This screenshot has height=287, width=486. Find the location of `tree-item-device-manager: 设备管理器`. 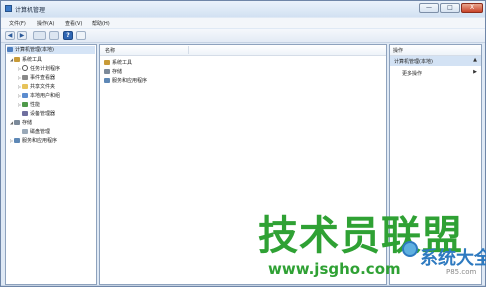

tree-item-device-manager: 设备管理器 is located at coordinates (38, 114).